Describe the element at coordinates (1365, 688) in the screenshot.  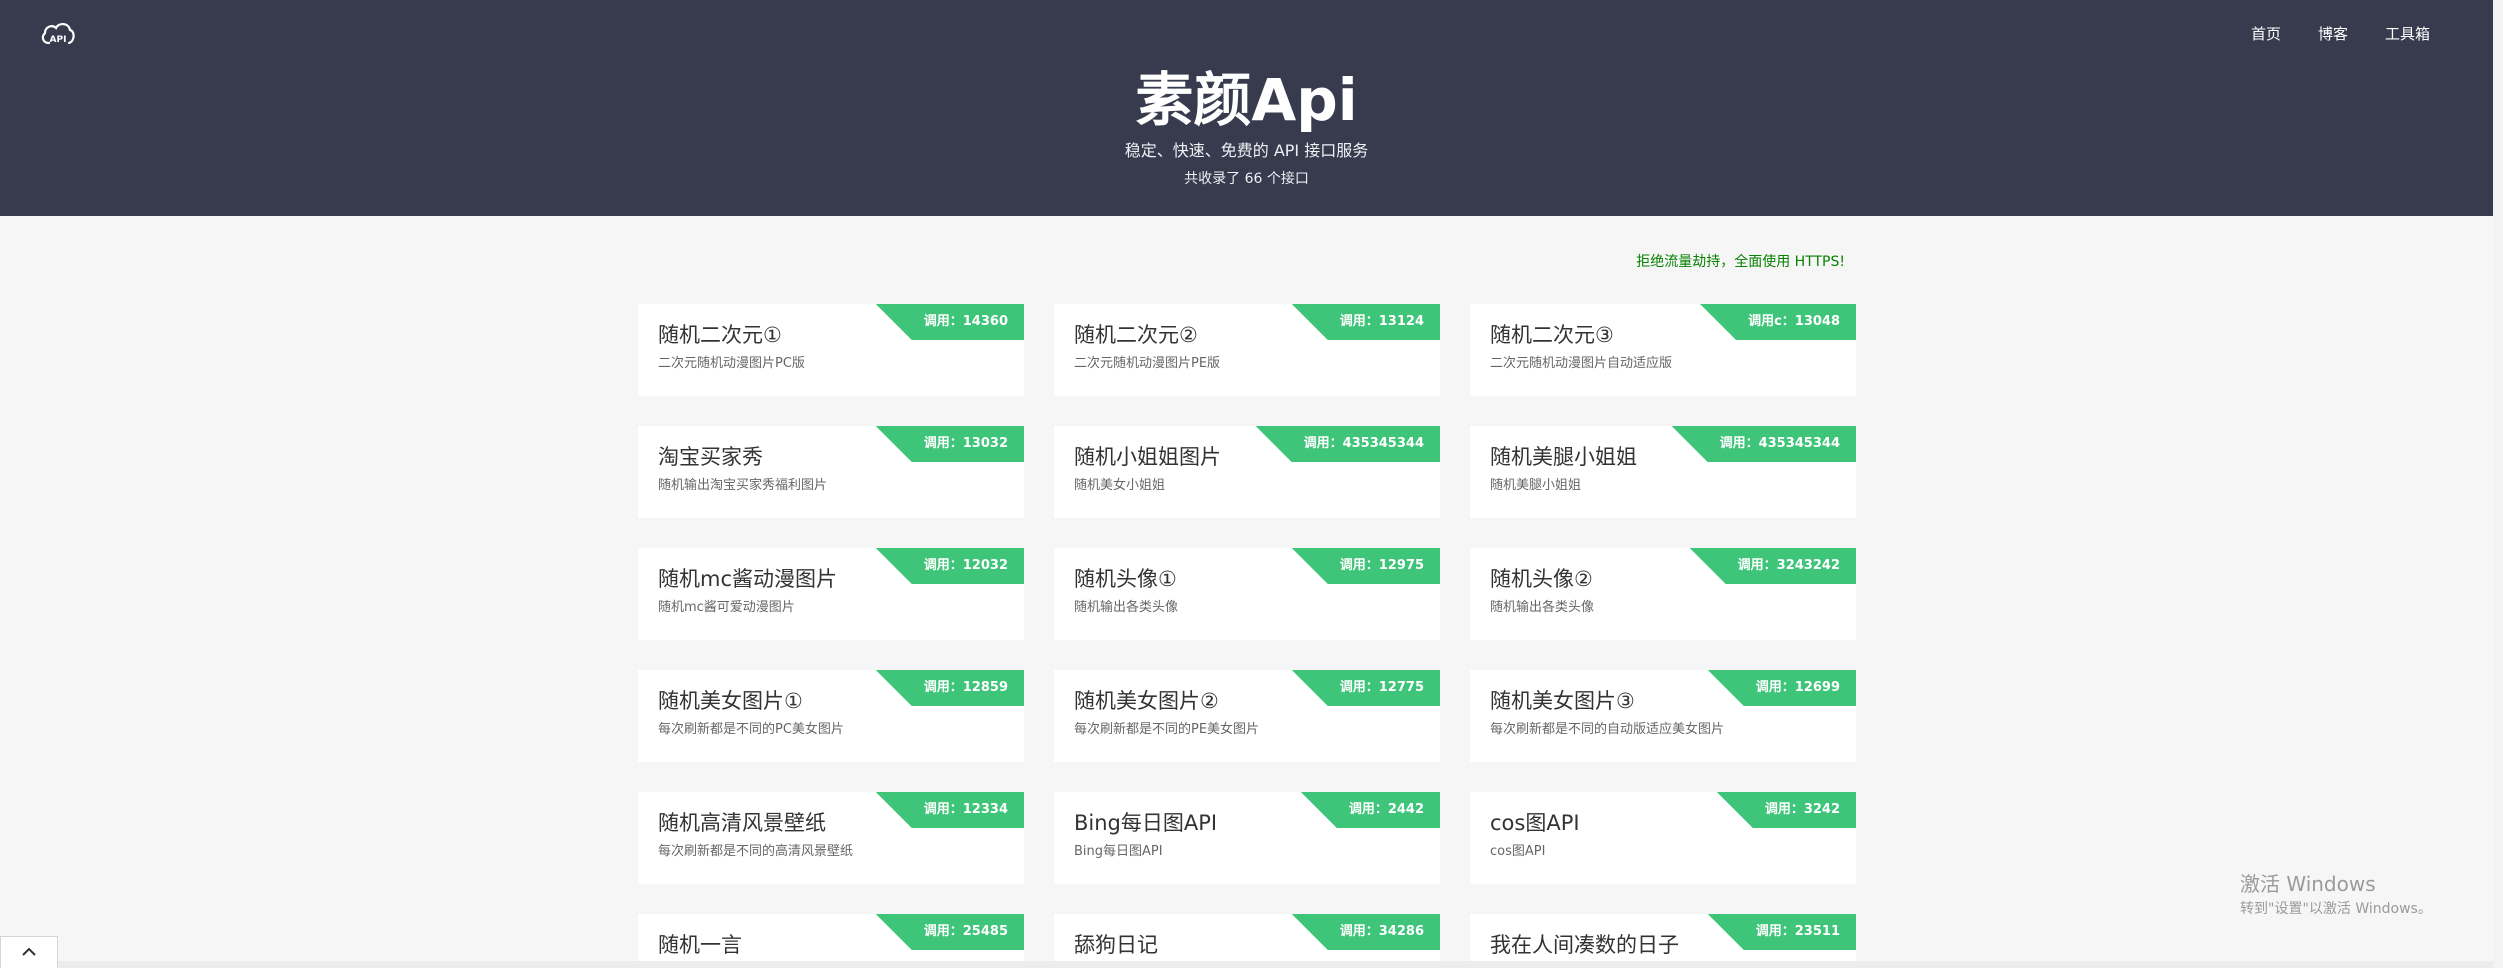
I see `api-call-count-badge: 调用：12775` at that location.